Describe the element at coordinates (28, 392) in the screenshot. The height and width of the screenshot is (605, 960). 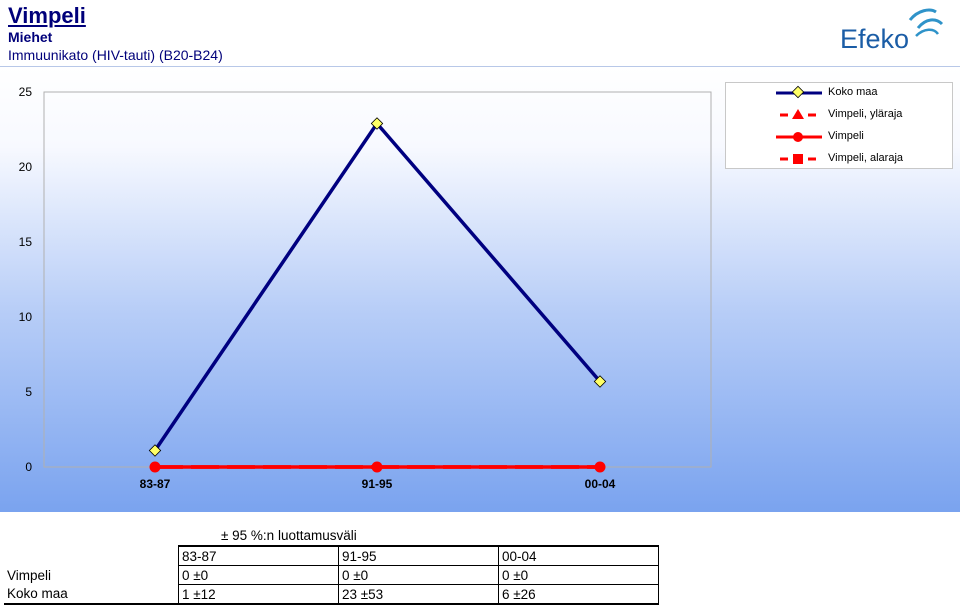
I see `y-tick-label: 5` at that location.